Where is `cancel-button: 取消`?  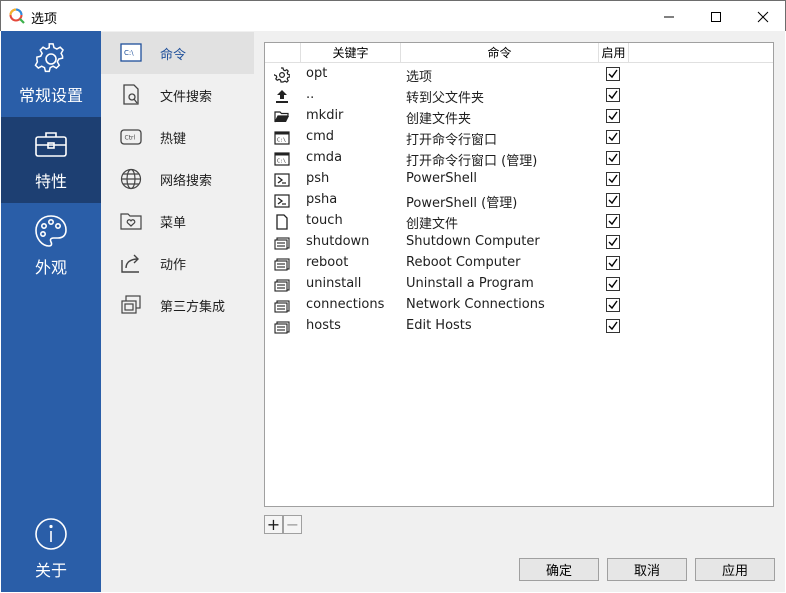 cancel-button: 取消 is located at coordinates (647, 569).